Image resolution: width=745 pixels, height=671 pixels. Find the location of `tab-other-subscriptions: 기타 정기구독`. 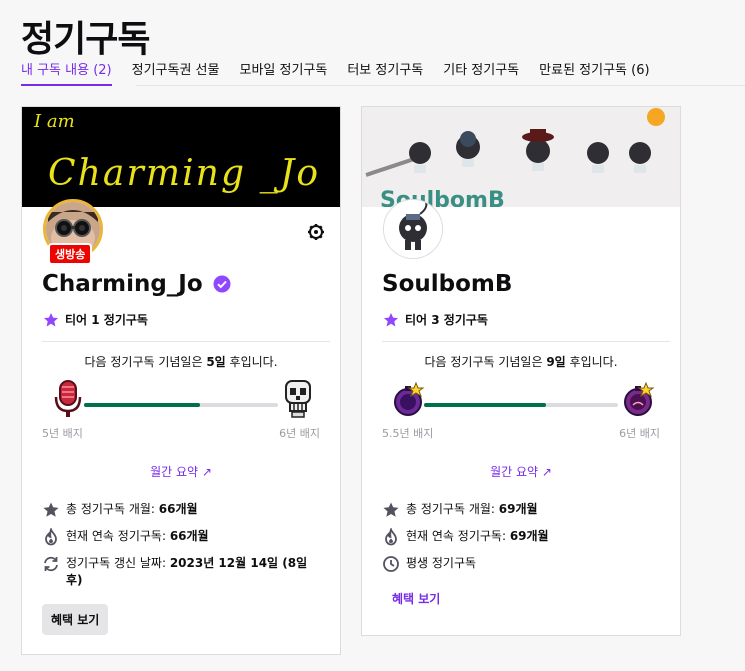

tab-other-subscriptions: 기타 정기구독 is located at coordinates (481, 74).